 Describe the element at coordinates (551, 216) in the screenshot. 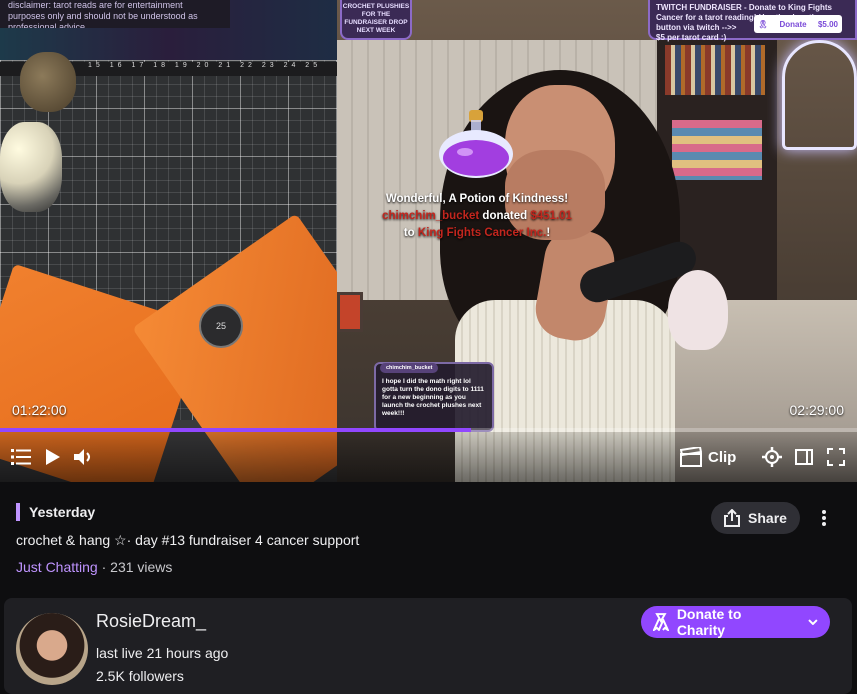

I see `alert-amount: $451.01` at that location.